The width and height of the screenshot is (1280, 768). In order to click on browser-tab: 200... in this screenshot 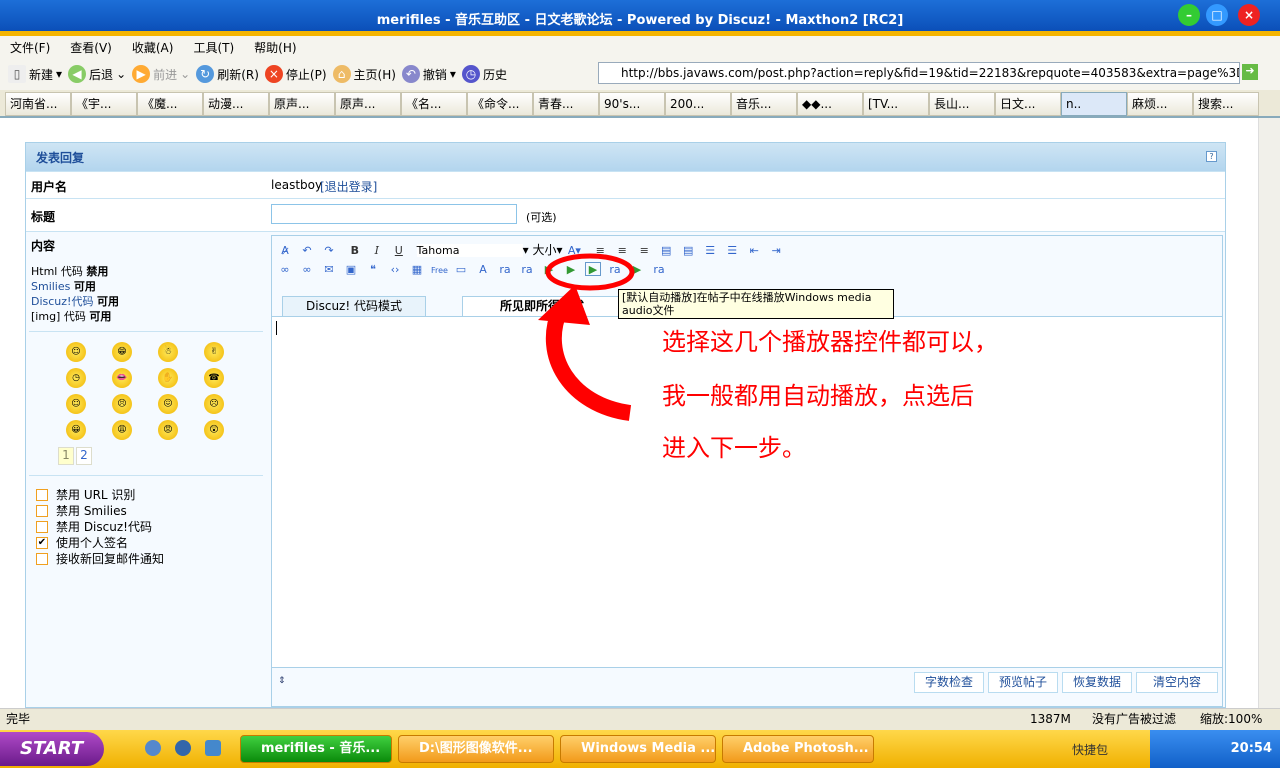, I will do `click(698, 104)`.